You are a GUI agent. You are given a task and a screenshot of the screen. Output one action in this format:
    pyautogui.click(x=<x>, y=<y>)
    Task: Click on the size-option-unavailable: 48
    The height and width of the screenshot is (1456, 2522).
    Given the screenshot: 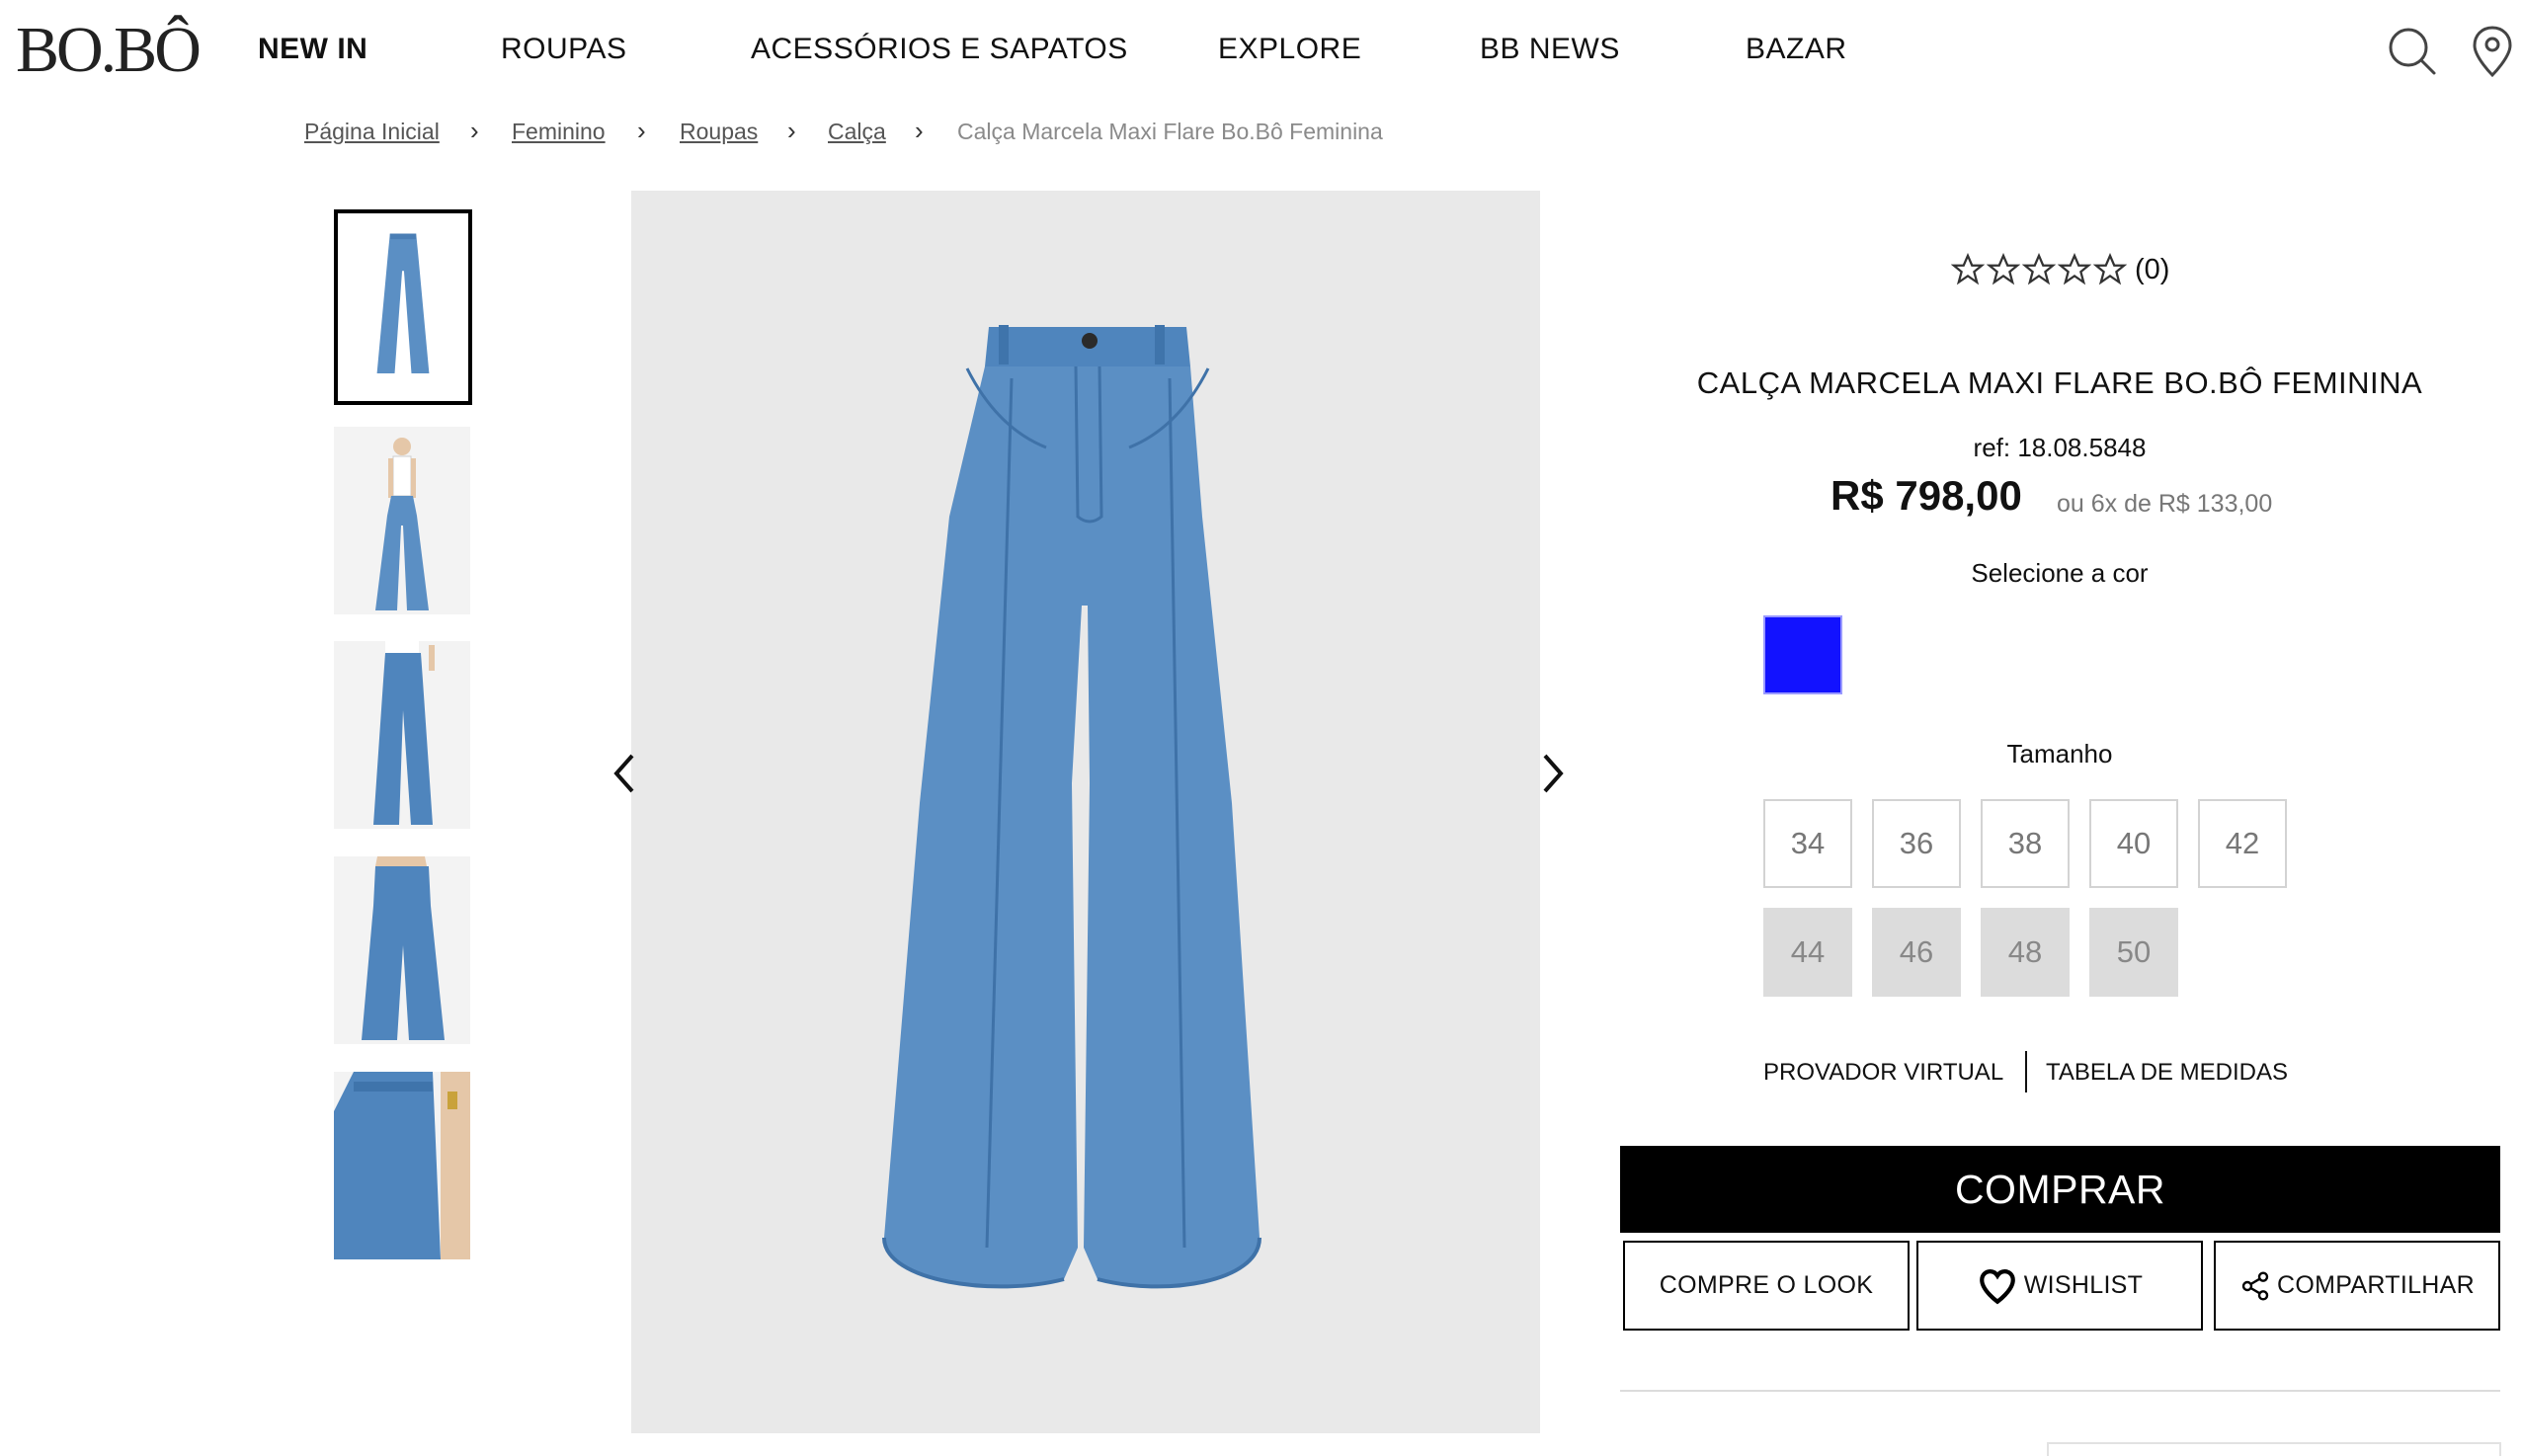 What is the action you would take?
    pyautogui.click(x=2025, y=952)
    